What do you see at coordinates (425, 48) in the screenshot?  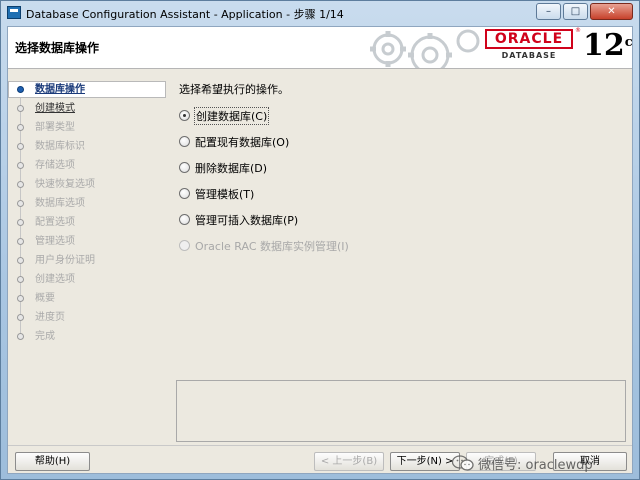 I see `gears-decoration-icon` at bounding box center [425, 48].